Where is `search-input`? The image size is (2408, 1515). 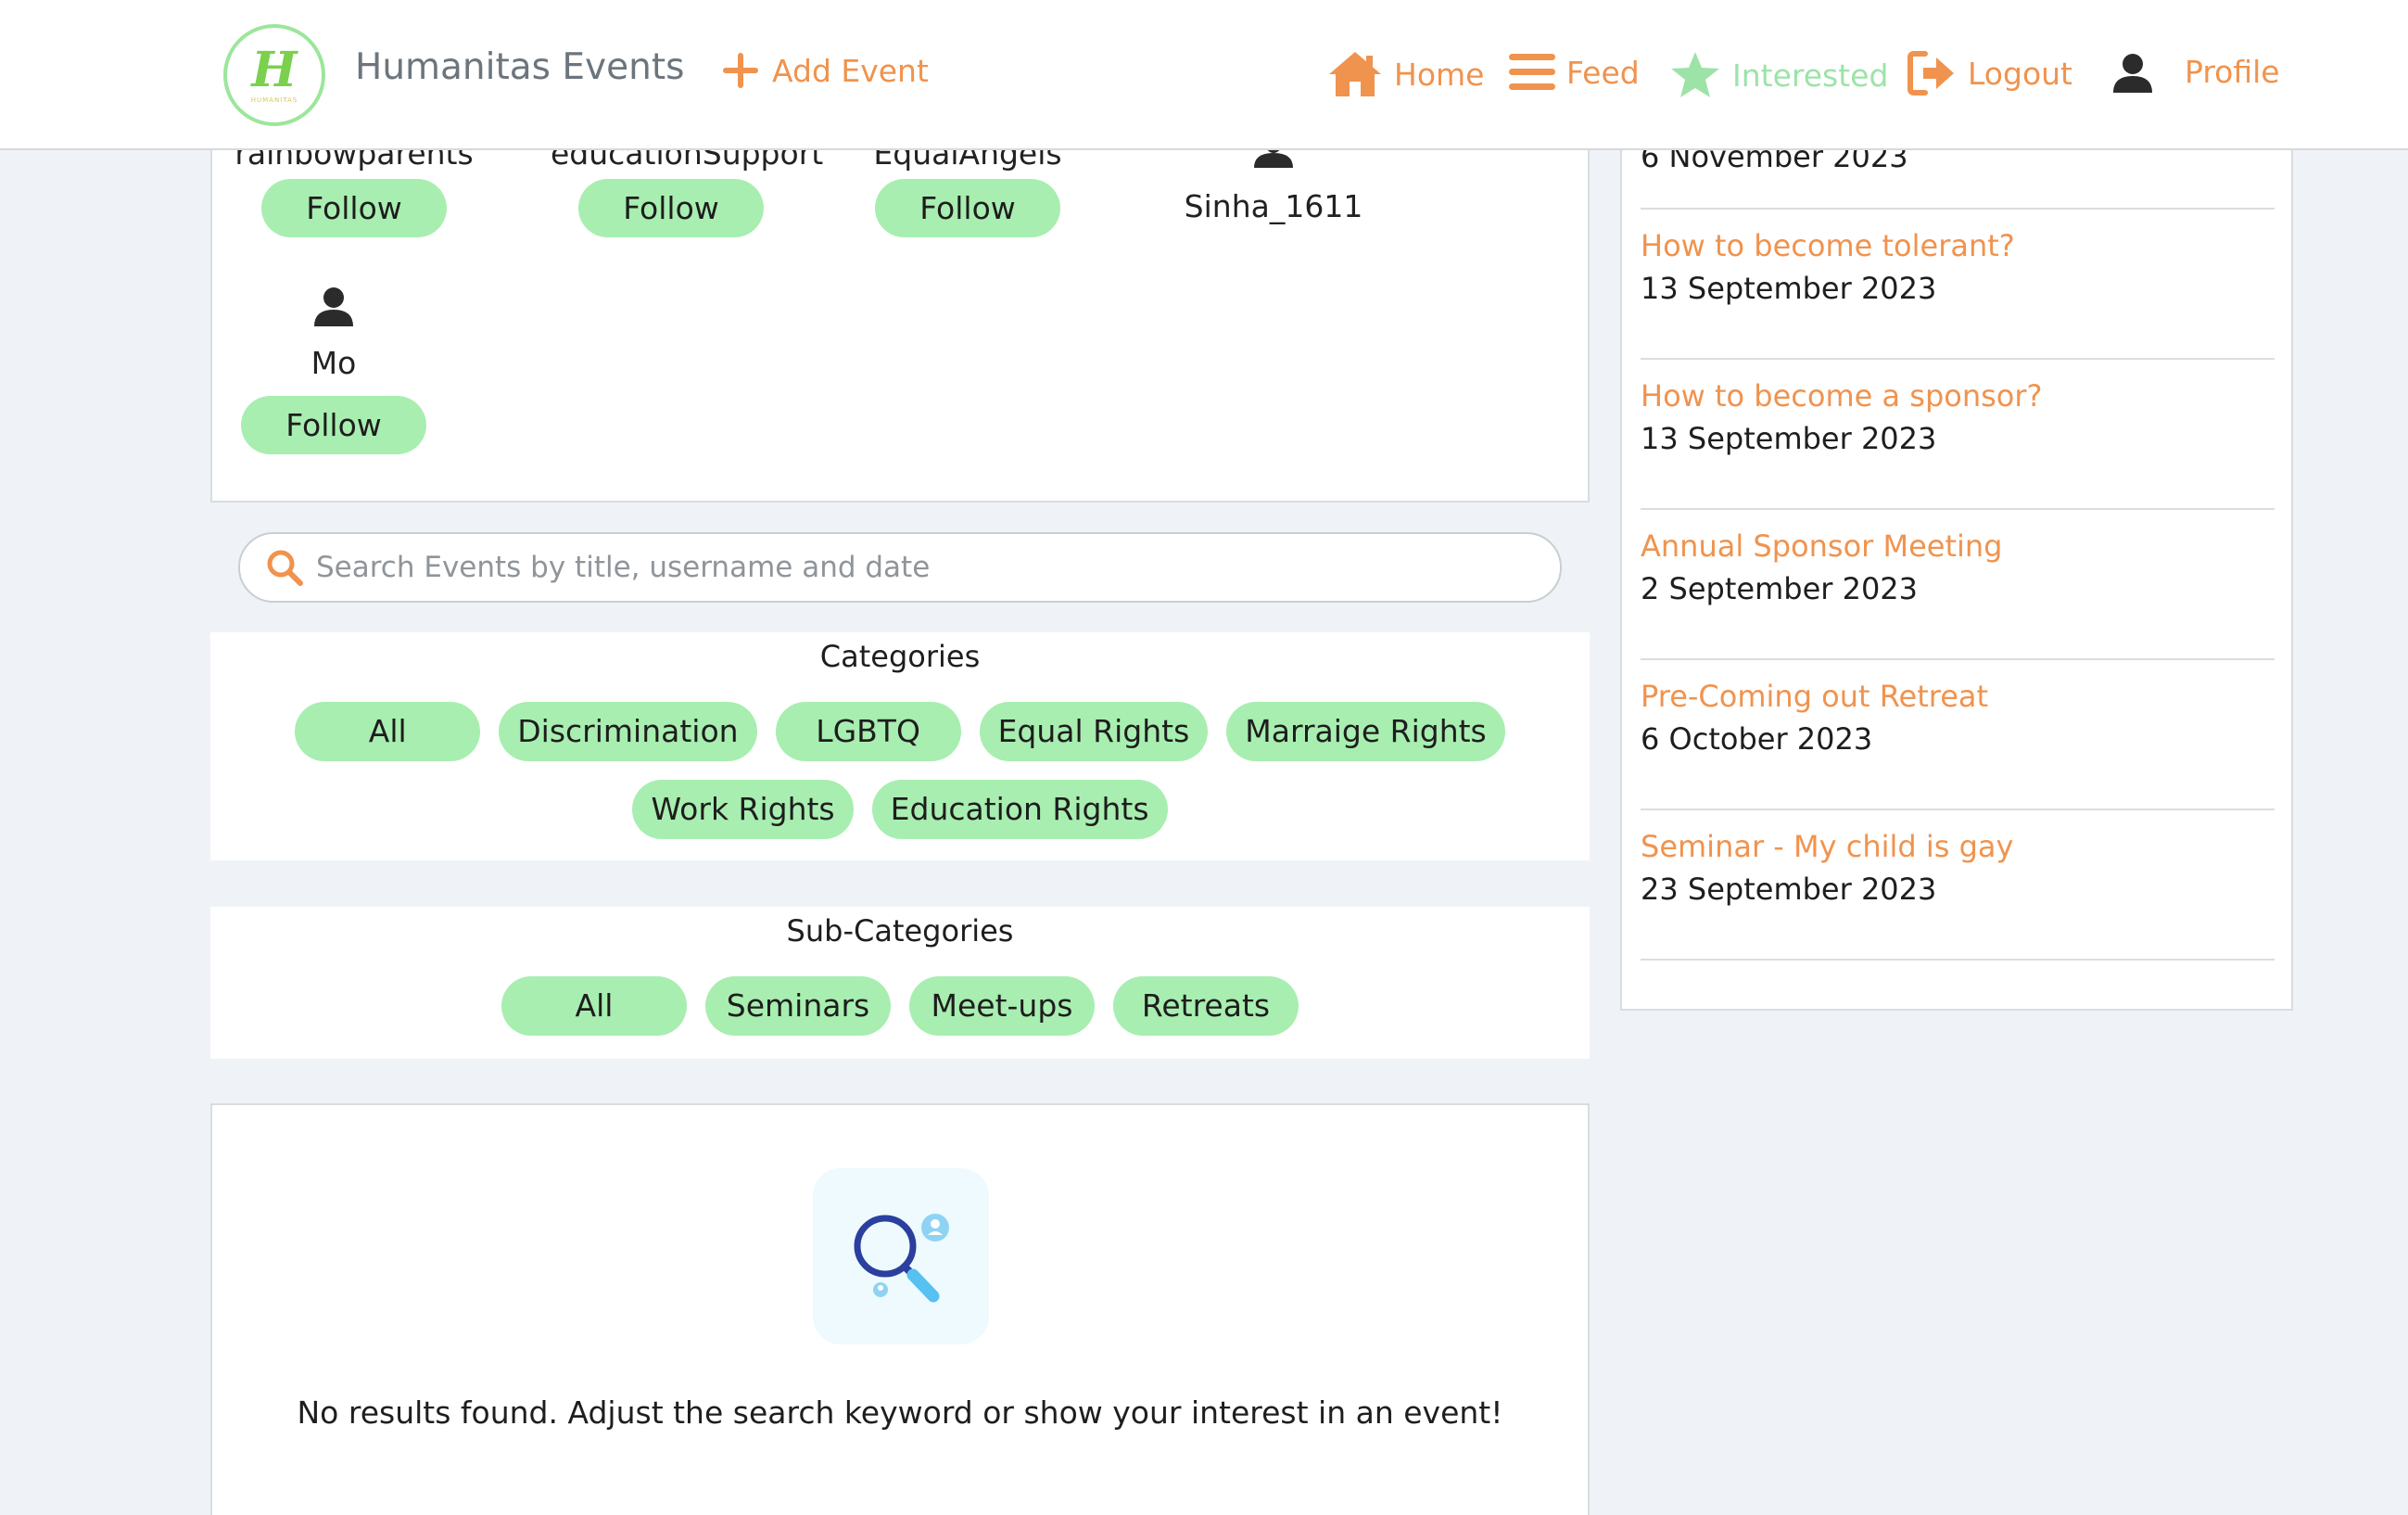
search-input is located at coordinates (938, 567).